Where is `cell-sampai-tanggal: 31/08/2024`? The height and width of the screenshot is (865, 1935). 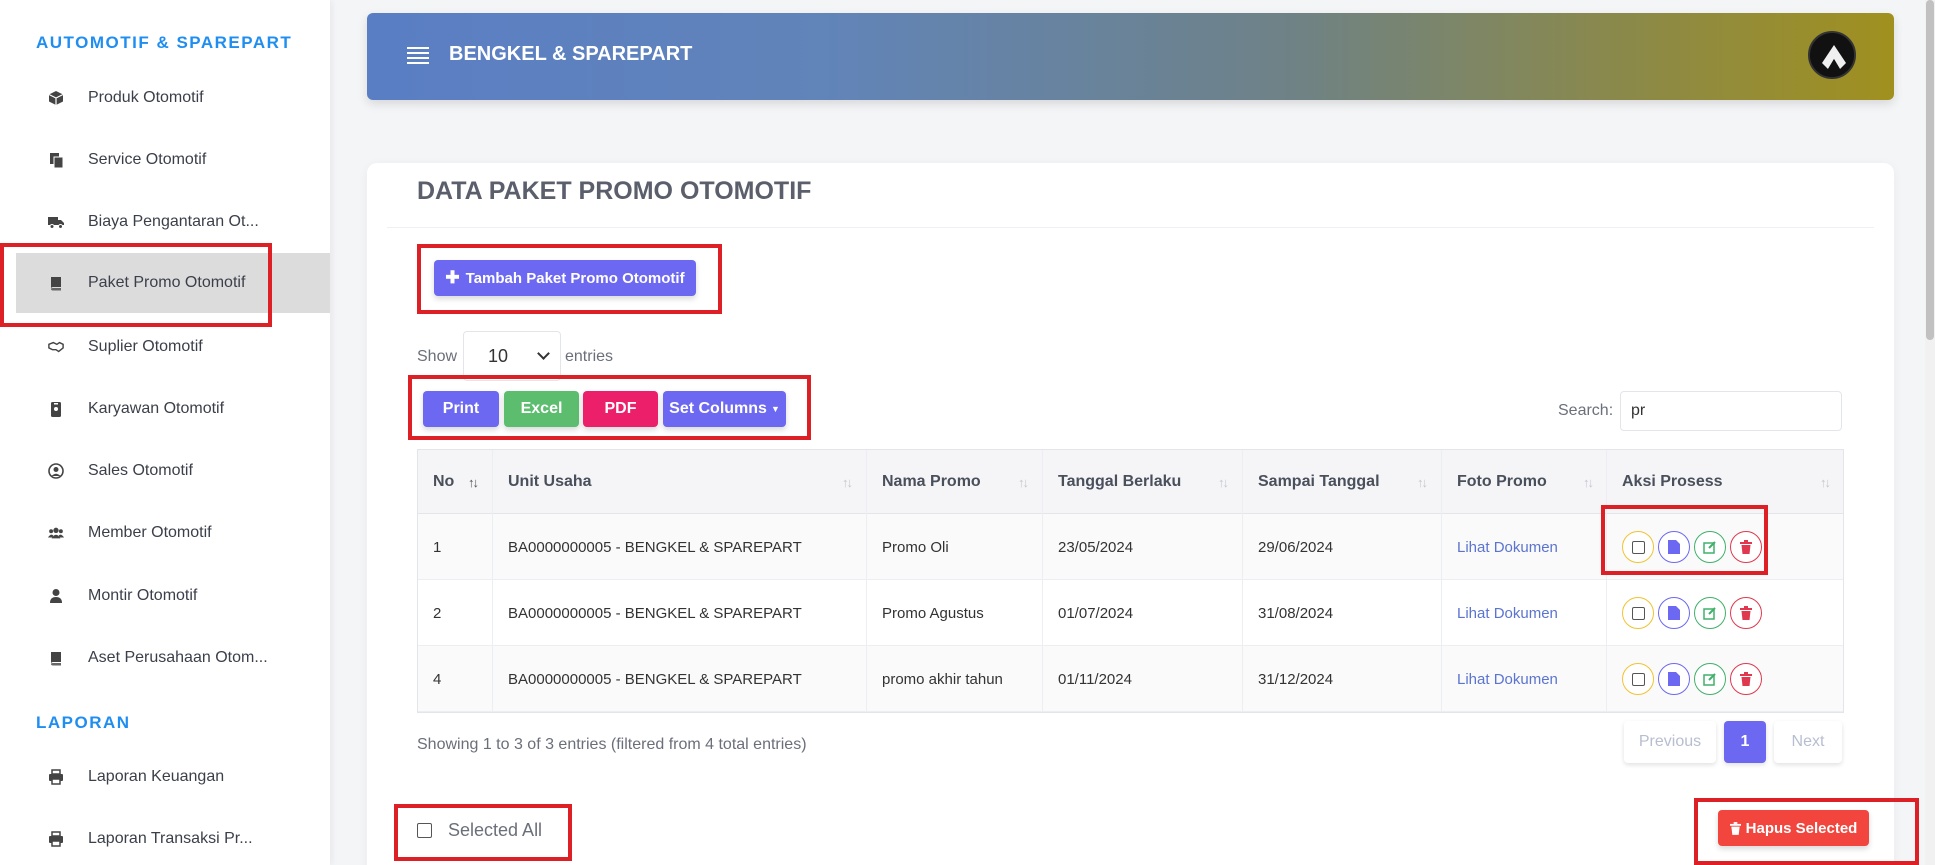
cell-sampai-tanggal: 31/08/2024 is located at coordinates (1296, 613).